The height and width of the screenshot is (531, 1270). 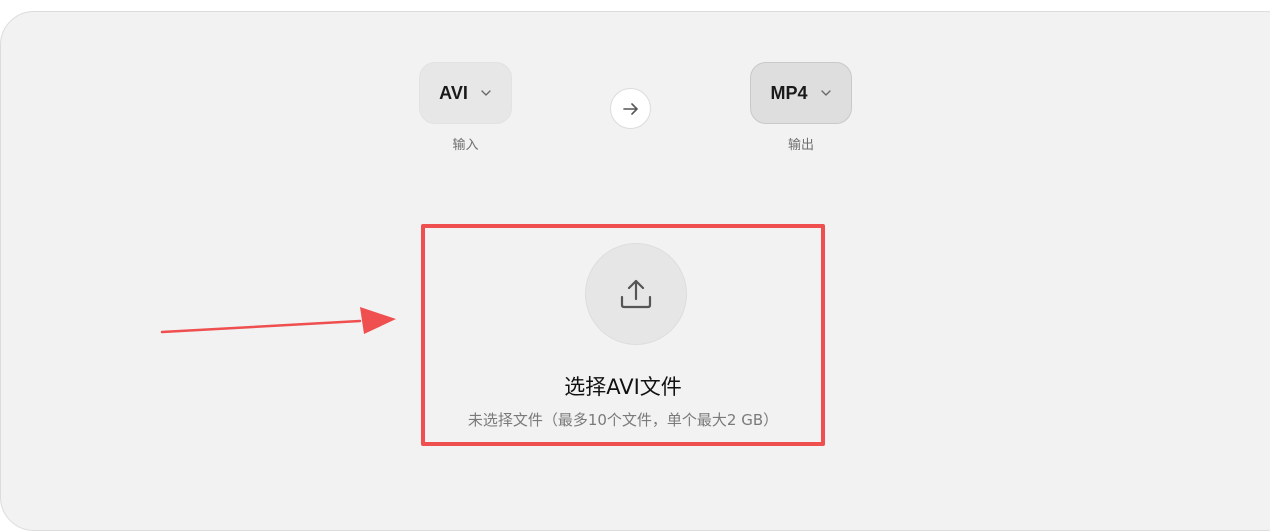 I want to click on dropzone-title: 选择AVI文件, so click(x=623, y=387).